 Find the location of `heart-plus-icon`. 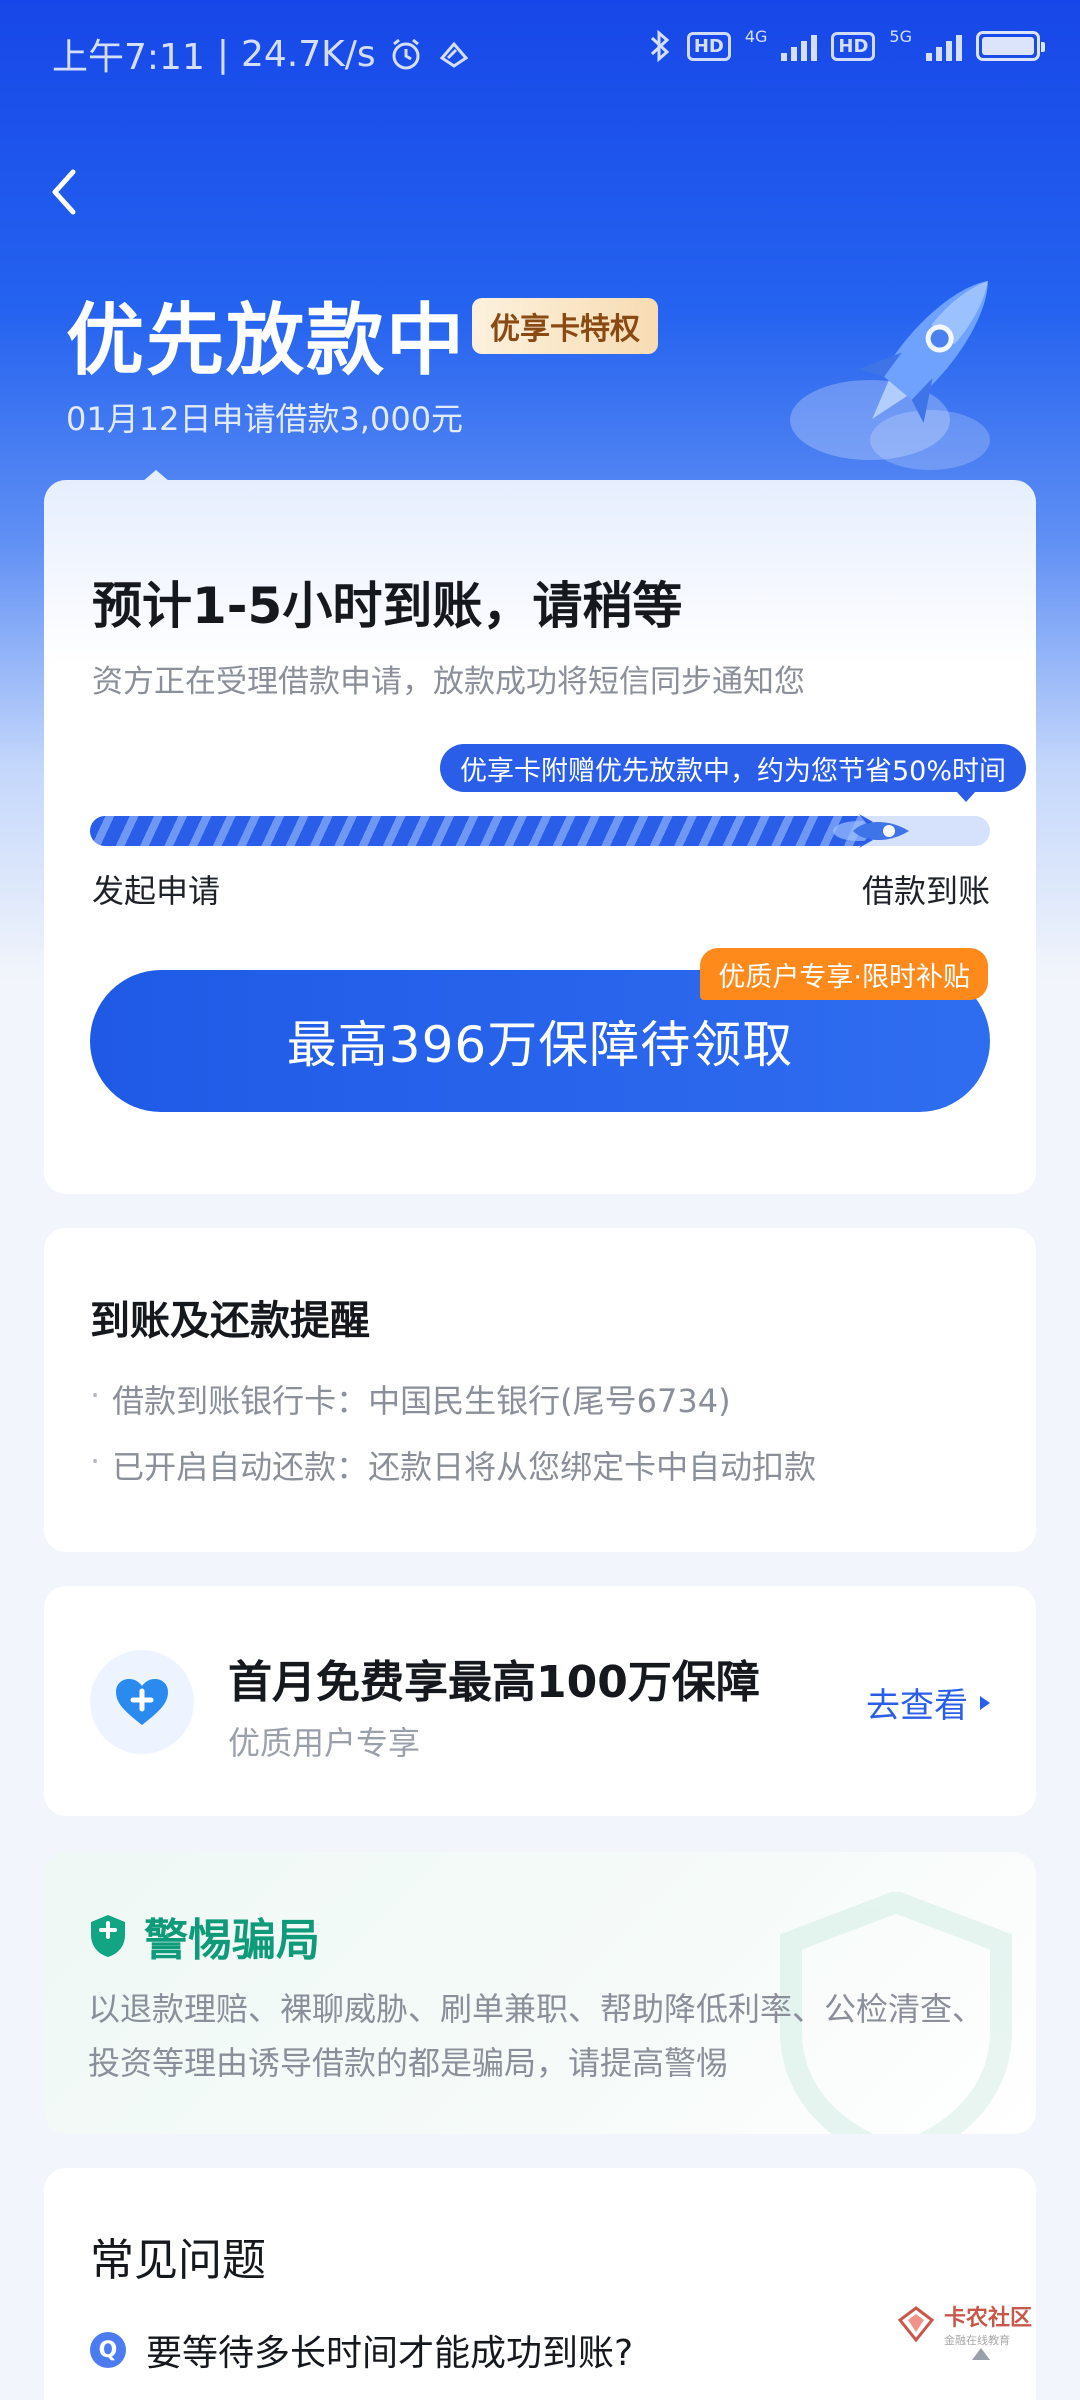

heart-plus-icon is located at coordinates (142, 1702).